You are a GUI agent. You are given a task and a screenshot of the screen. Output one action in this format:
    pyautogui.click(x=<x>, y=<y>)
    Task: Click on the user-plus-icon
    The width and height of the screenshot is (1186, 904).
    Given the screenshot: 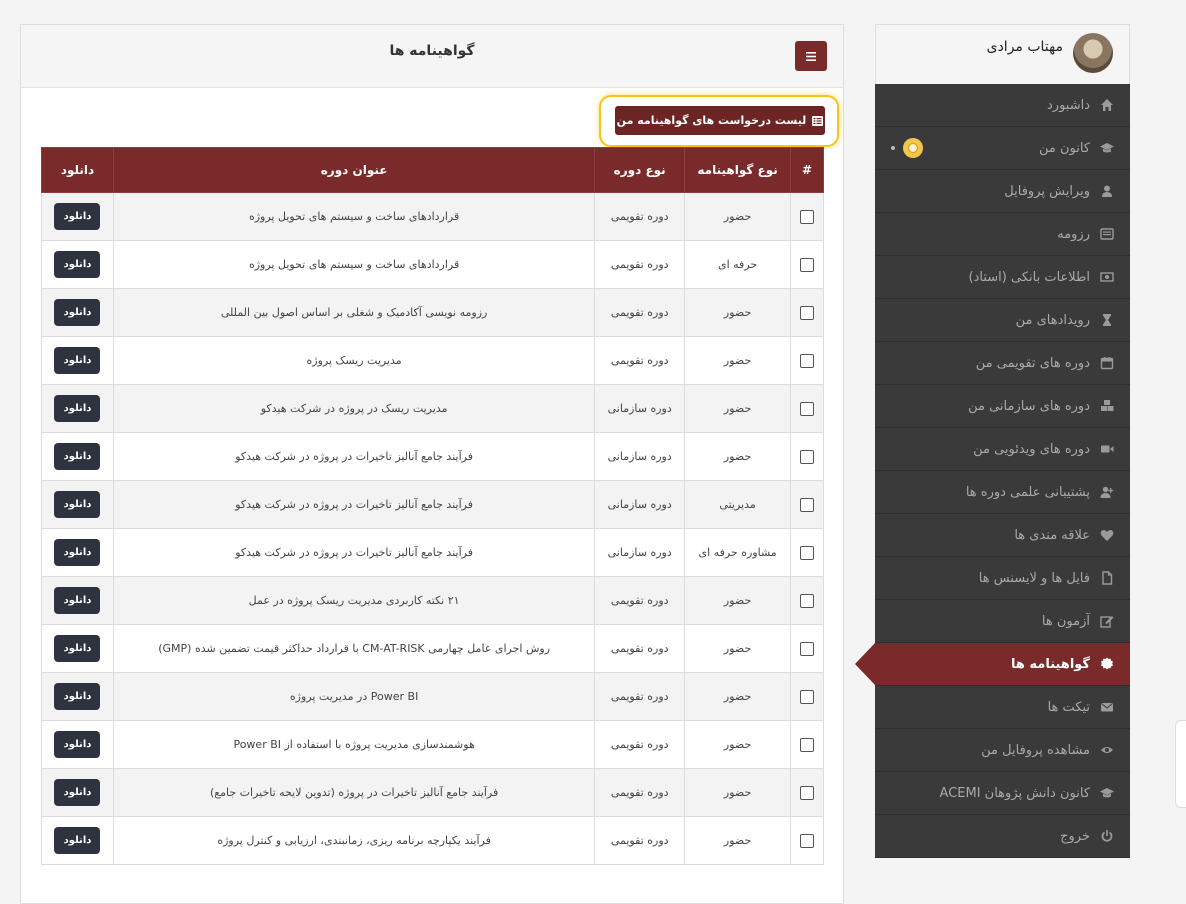 What is the action you would take?
    pyautogui.click(x=1107, y=492)
    